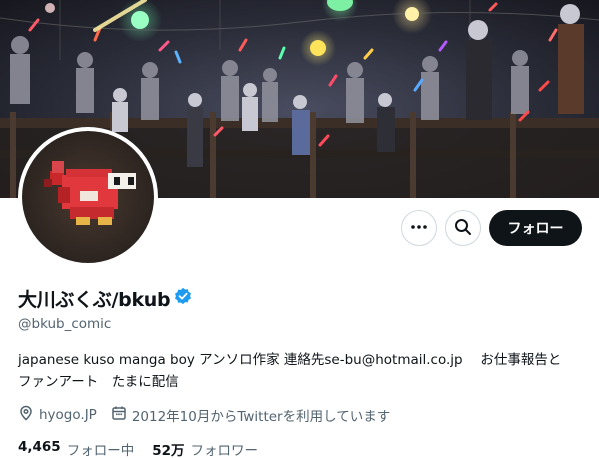 This screenshot has width=599, height=458. I want to click on name-row: 大川ぶくぶ/bkub, so click(303, 298).